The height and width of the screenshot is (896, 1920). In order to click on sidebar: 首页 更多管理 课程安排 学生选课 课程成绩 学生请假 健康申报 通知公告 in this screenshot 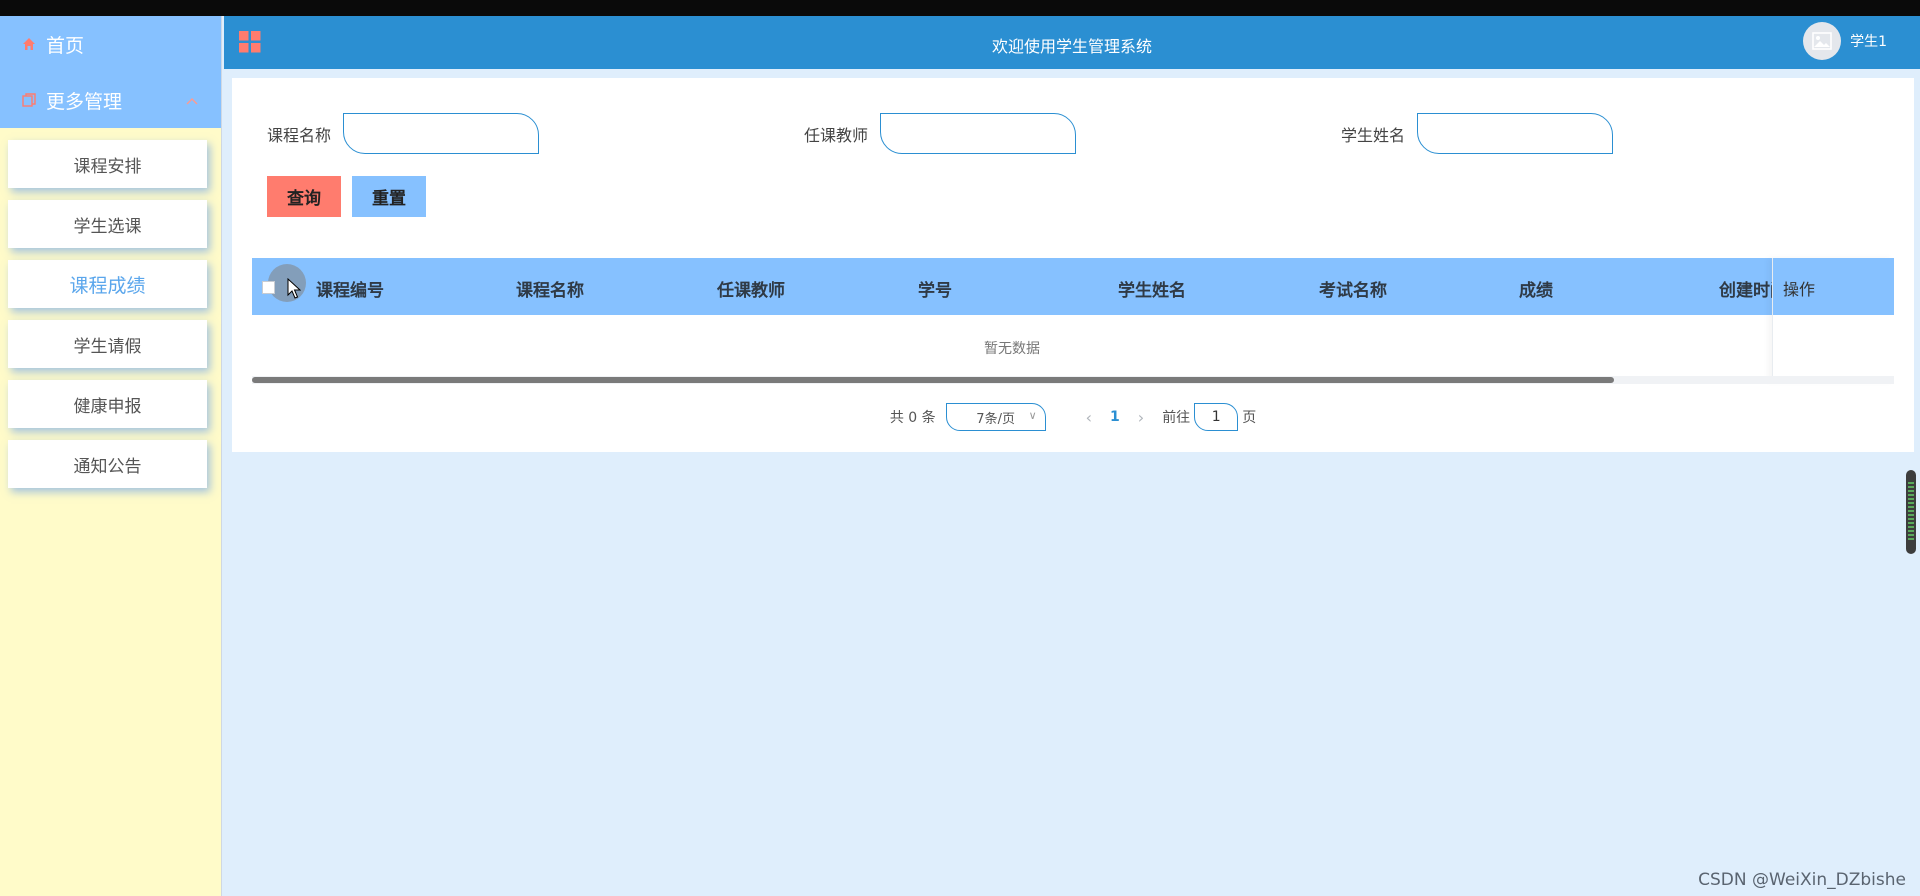, I will do `click(111, 456)`.